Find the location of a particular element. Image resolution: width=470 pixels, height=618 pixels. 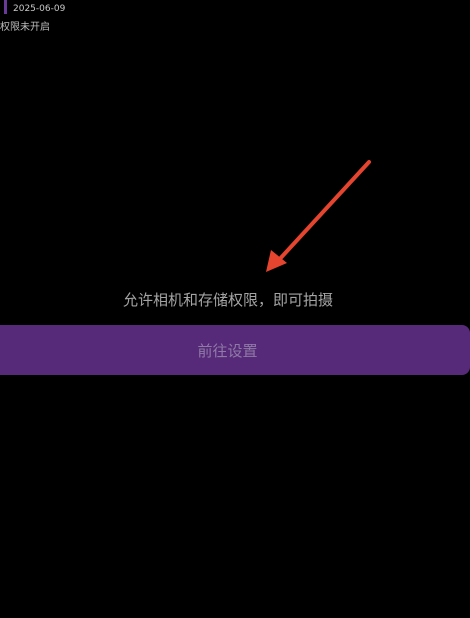

go-to-settings-button: 前往设置 is located at coordinates (235, 350).